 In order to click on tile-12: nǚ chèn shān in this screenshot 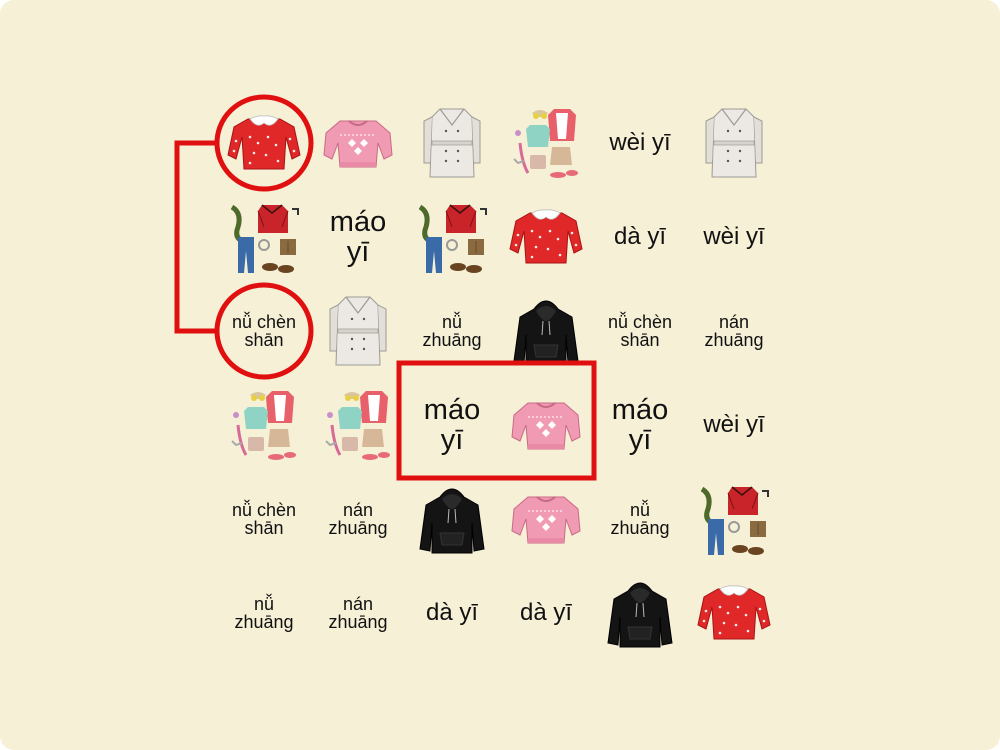, I will do `click(264, 331)`.